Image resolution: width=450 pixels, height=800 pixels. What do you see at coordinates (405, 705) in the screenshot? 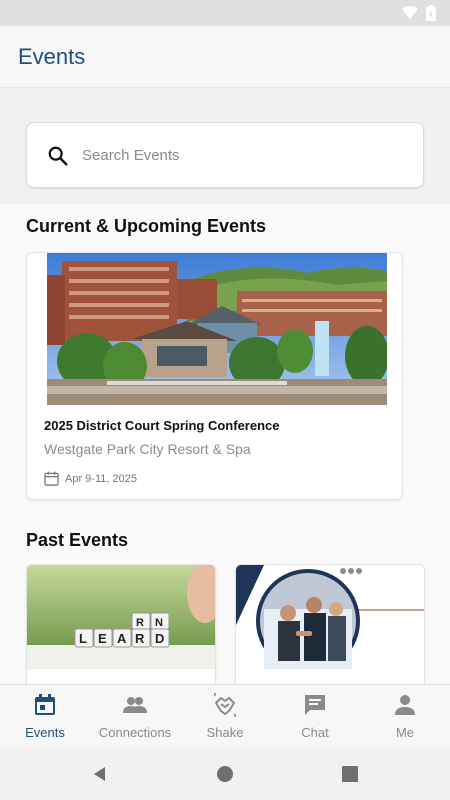
I see `person-icon` at bounding box center [405, 705].